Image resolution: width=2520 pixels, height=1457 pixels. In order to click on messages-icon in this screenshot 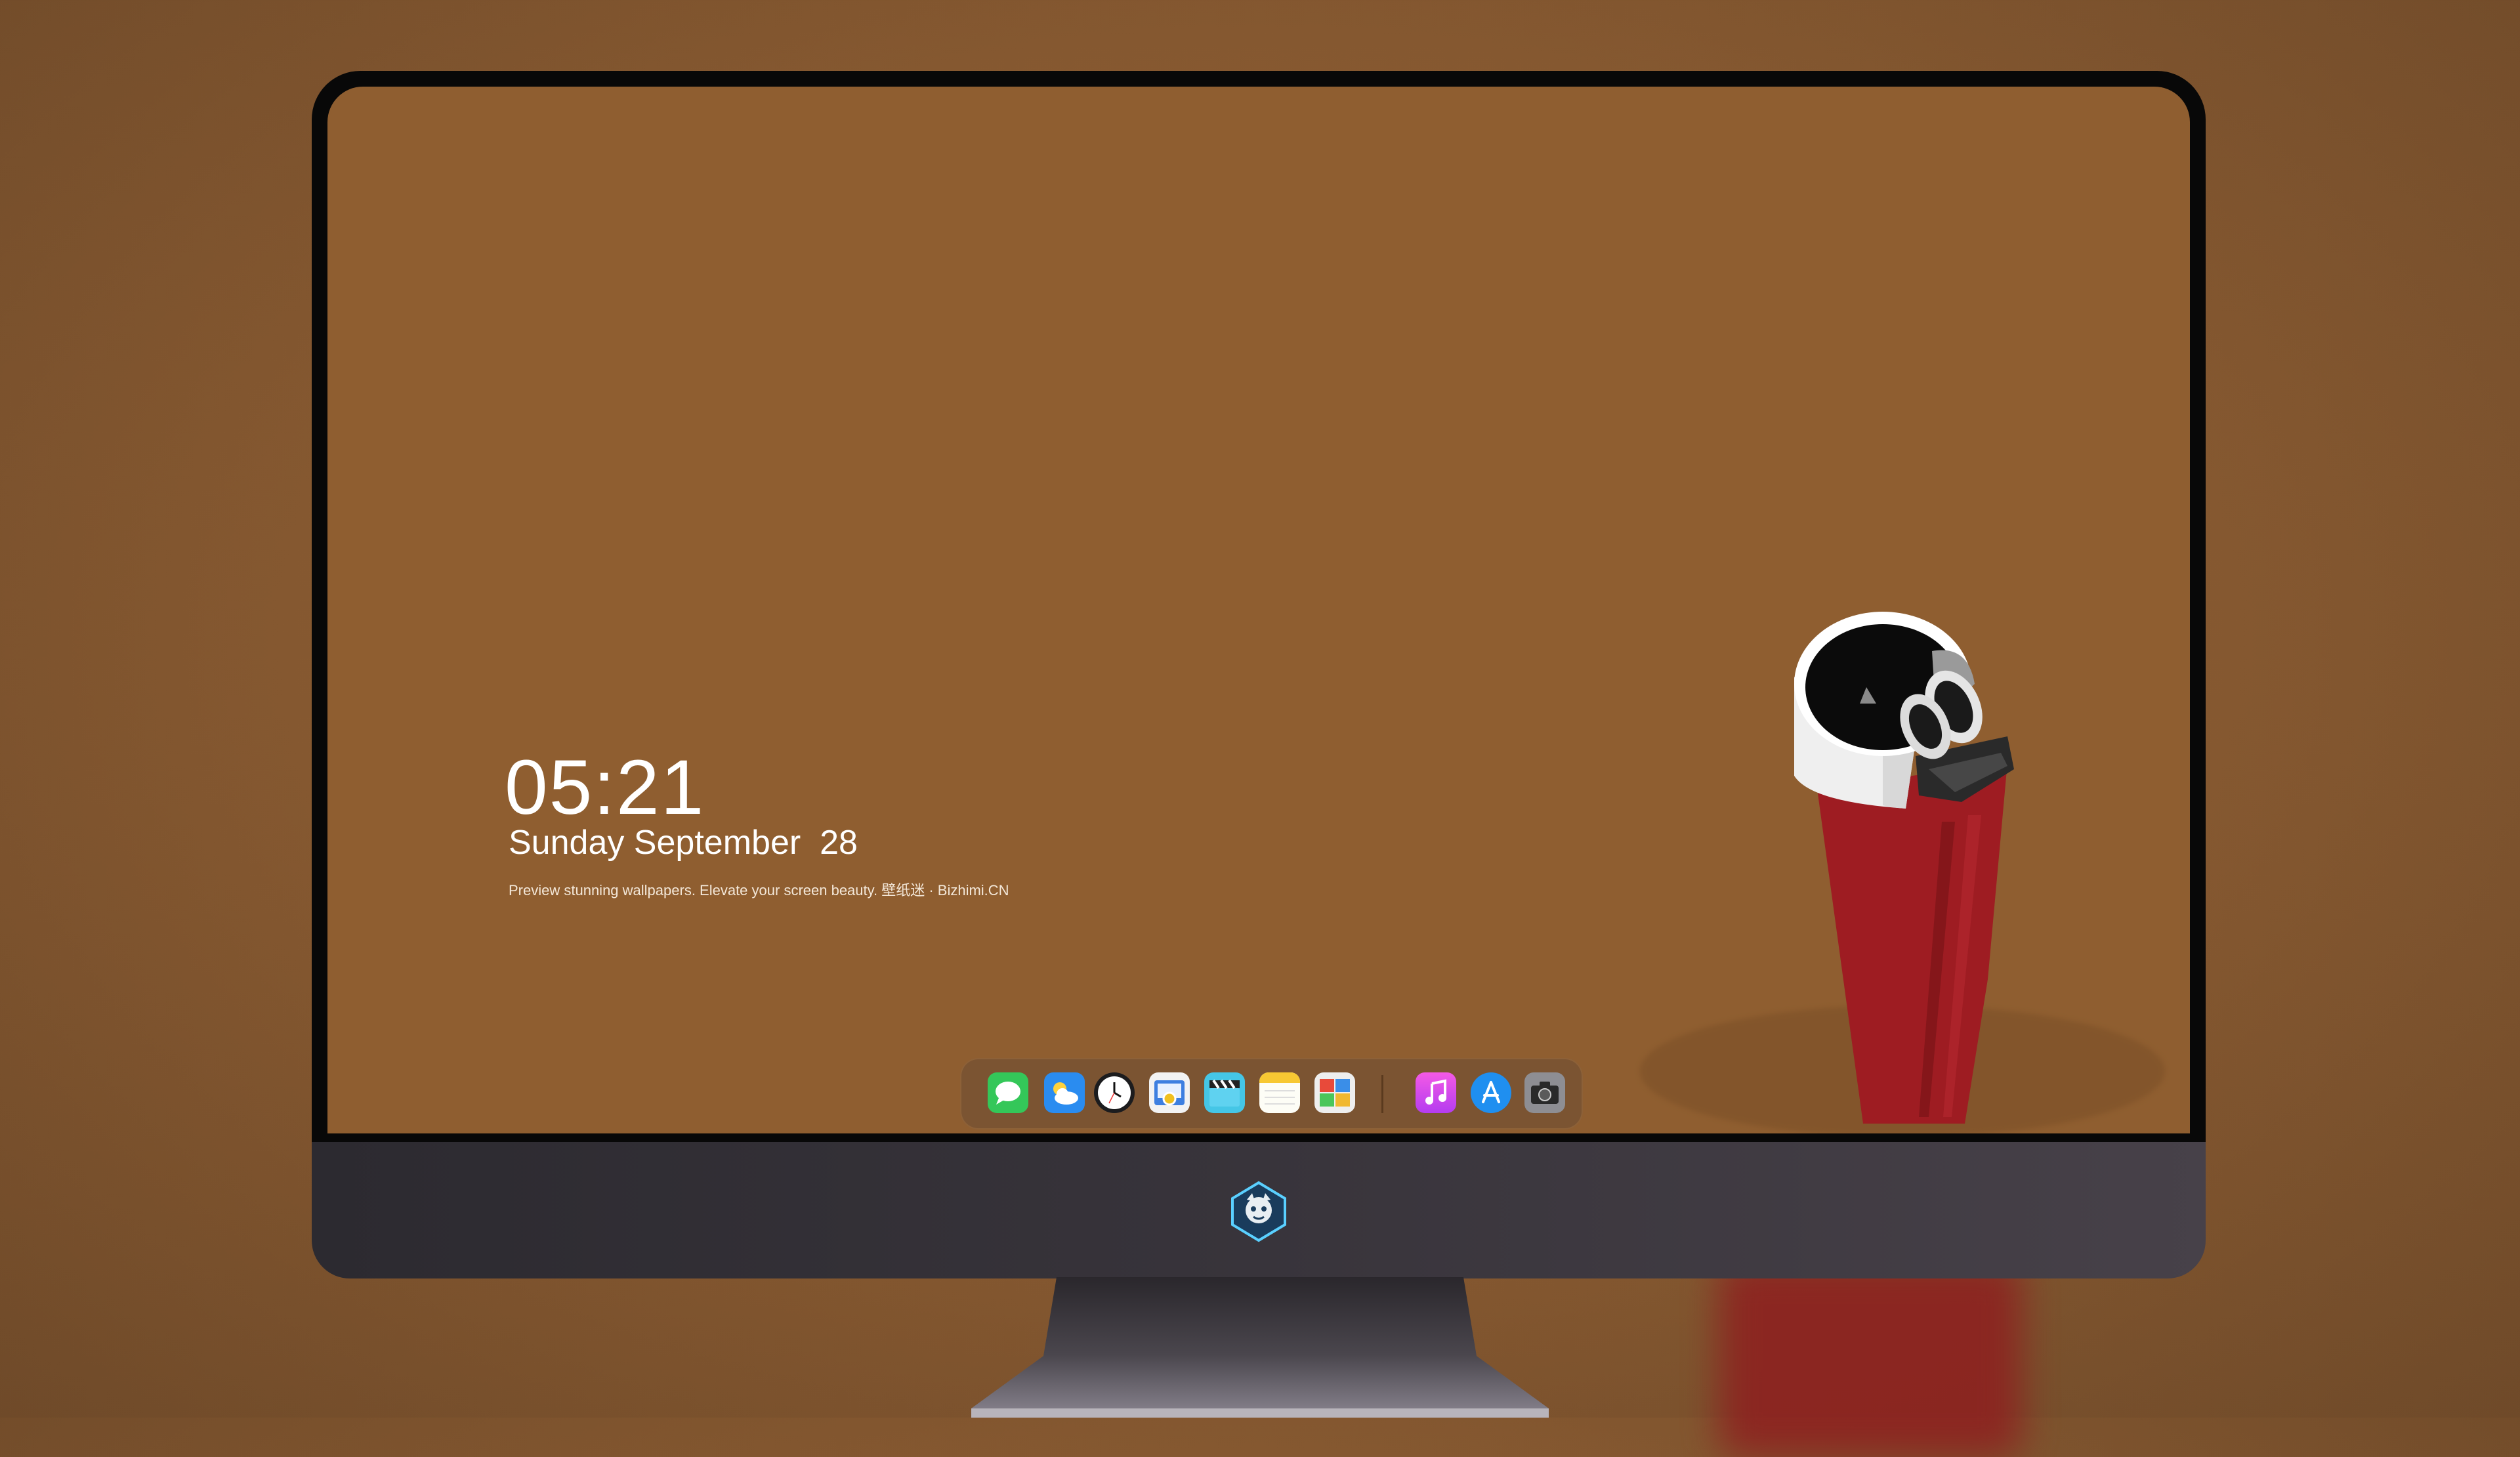, I will do `click(1008, 1092)`.